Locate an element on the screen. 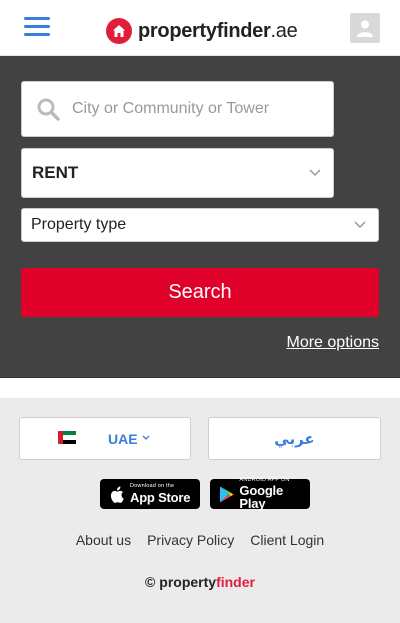  search-icon is located at coordinates (48, 109).